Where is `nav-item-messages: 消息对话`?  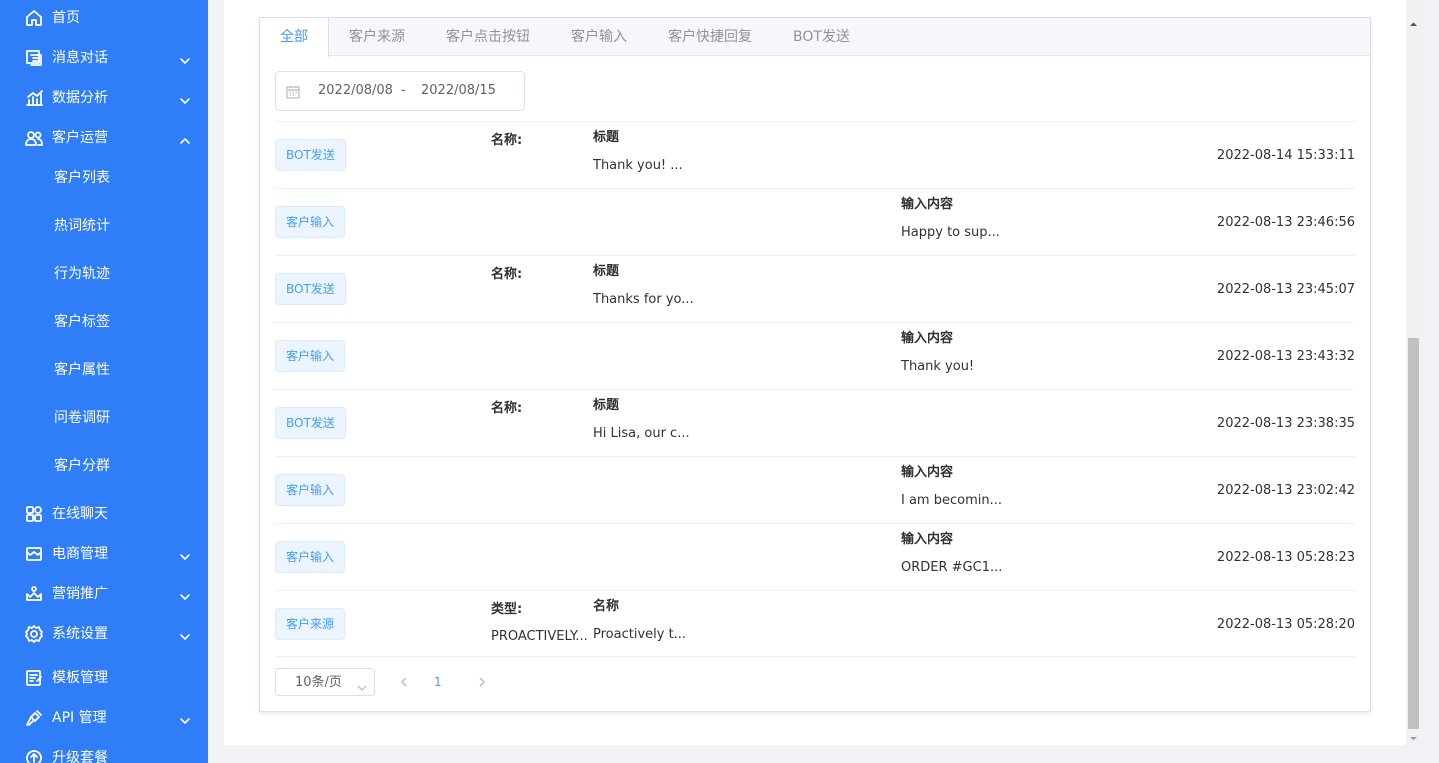
nav-item-messages: 消息对话 is located at coordinates (104, 58).